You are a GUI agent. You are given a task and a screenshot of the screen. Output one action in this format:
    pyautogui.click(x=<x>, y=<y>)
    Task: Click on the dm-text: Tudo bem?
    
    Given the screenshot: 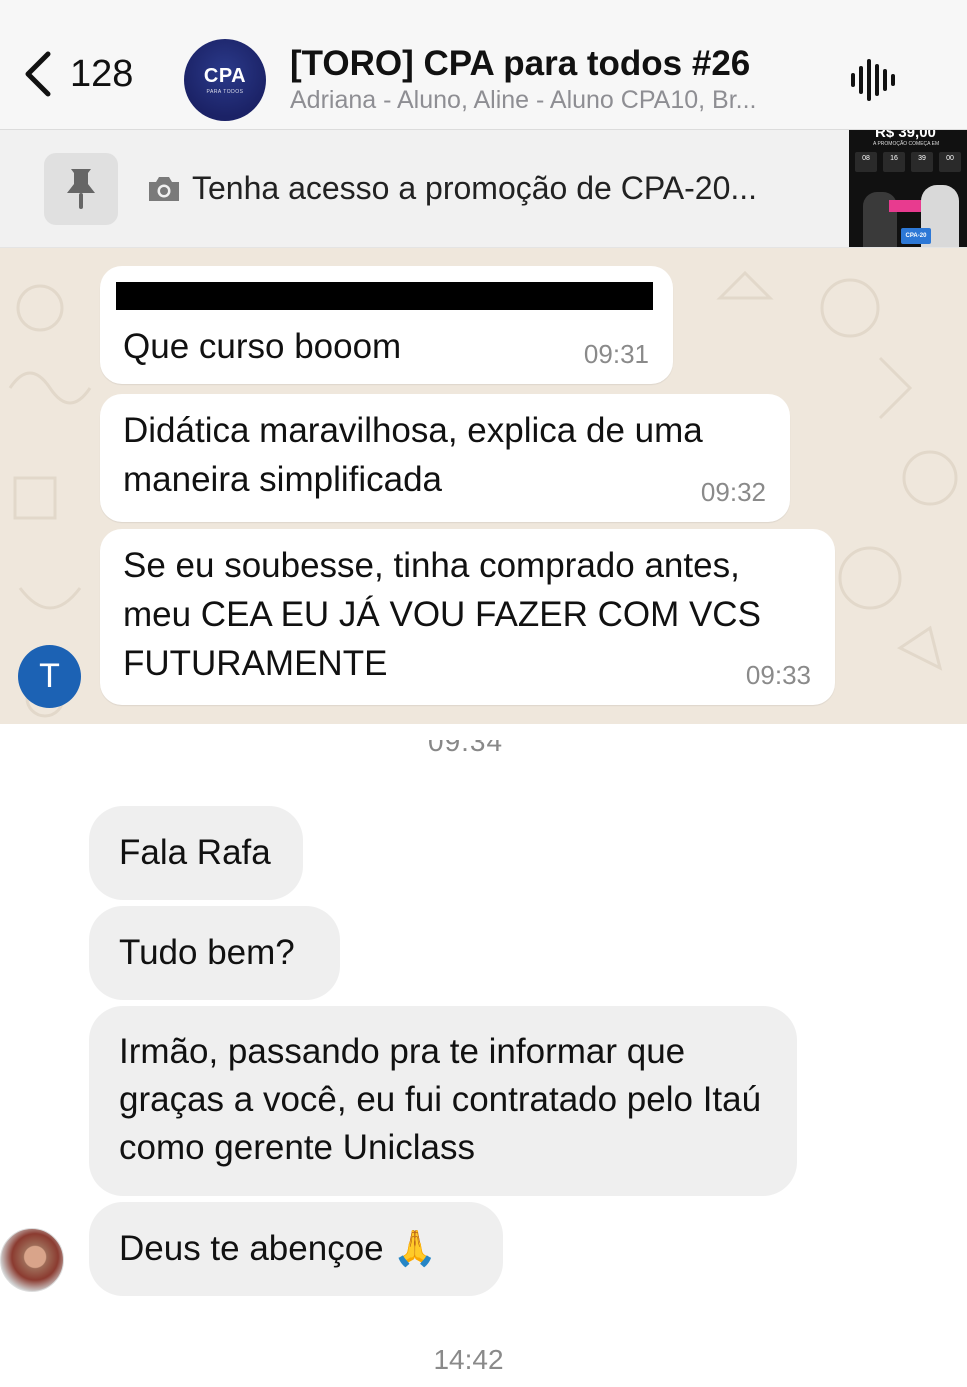 What is the action you would take?
    pyautogui.click(x=207, y=952)
    